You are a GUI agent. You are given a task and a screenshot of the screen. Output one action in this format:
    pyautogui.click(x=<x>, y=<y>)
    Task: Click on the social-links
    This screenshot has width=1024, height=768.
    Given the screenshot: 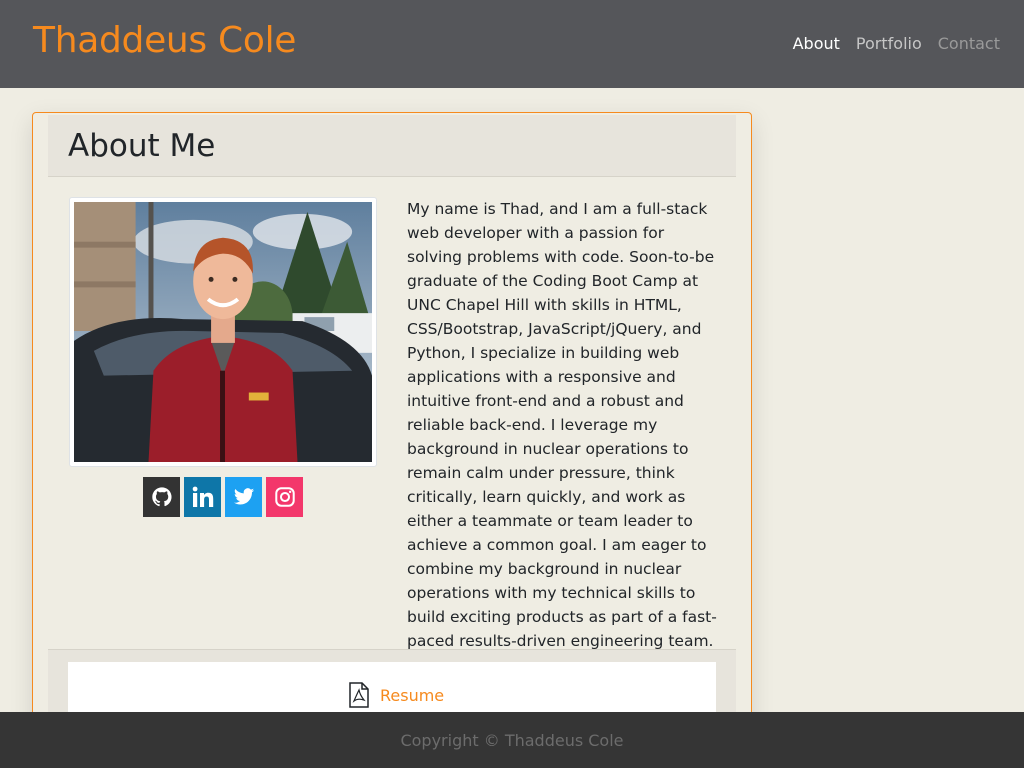 What is the action you would take?
    pyautogui.click(x=223, y=497)
    